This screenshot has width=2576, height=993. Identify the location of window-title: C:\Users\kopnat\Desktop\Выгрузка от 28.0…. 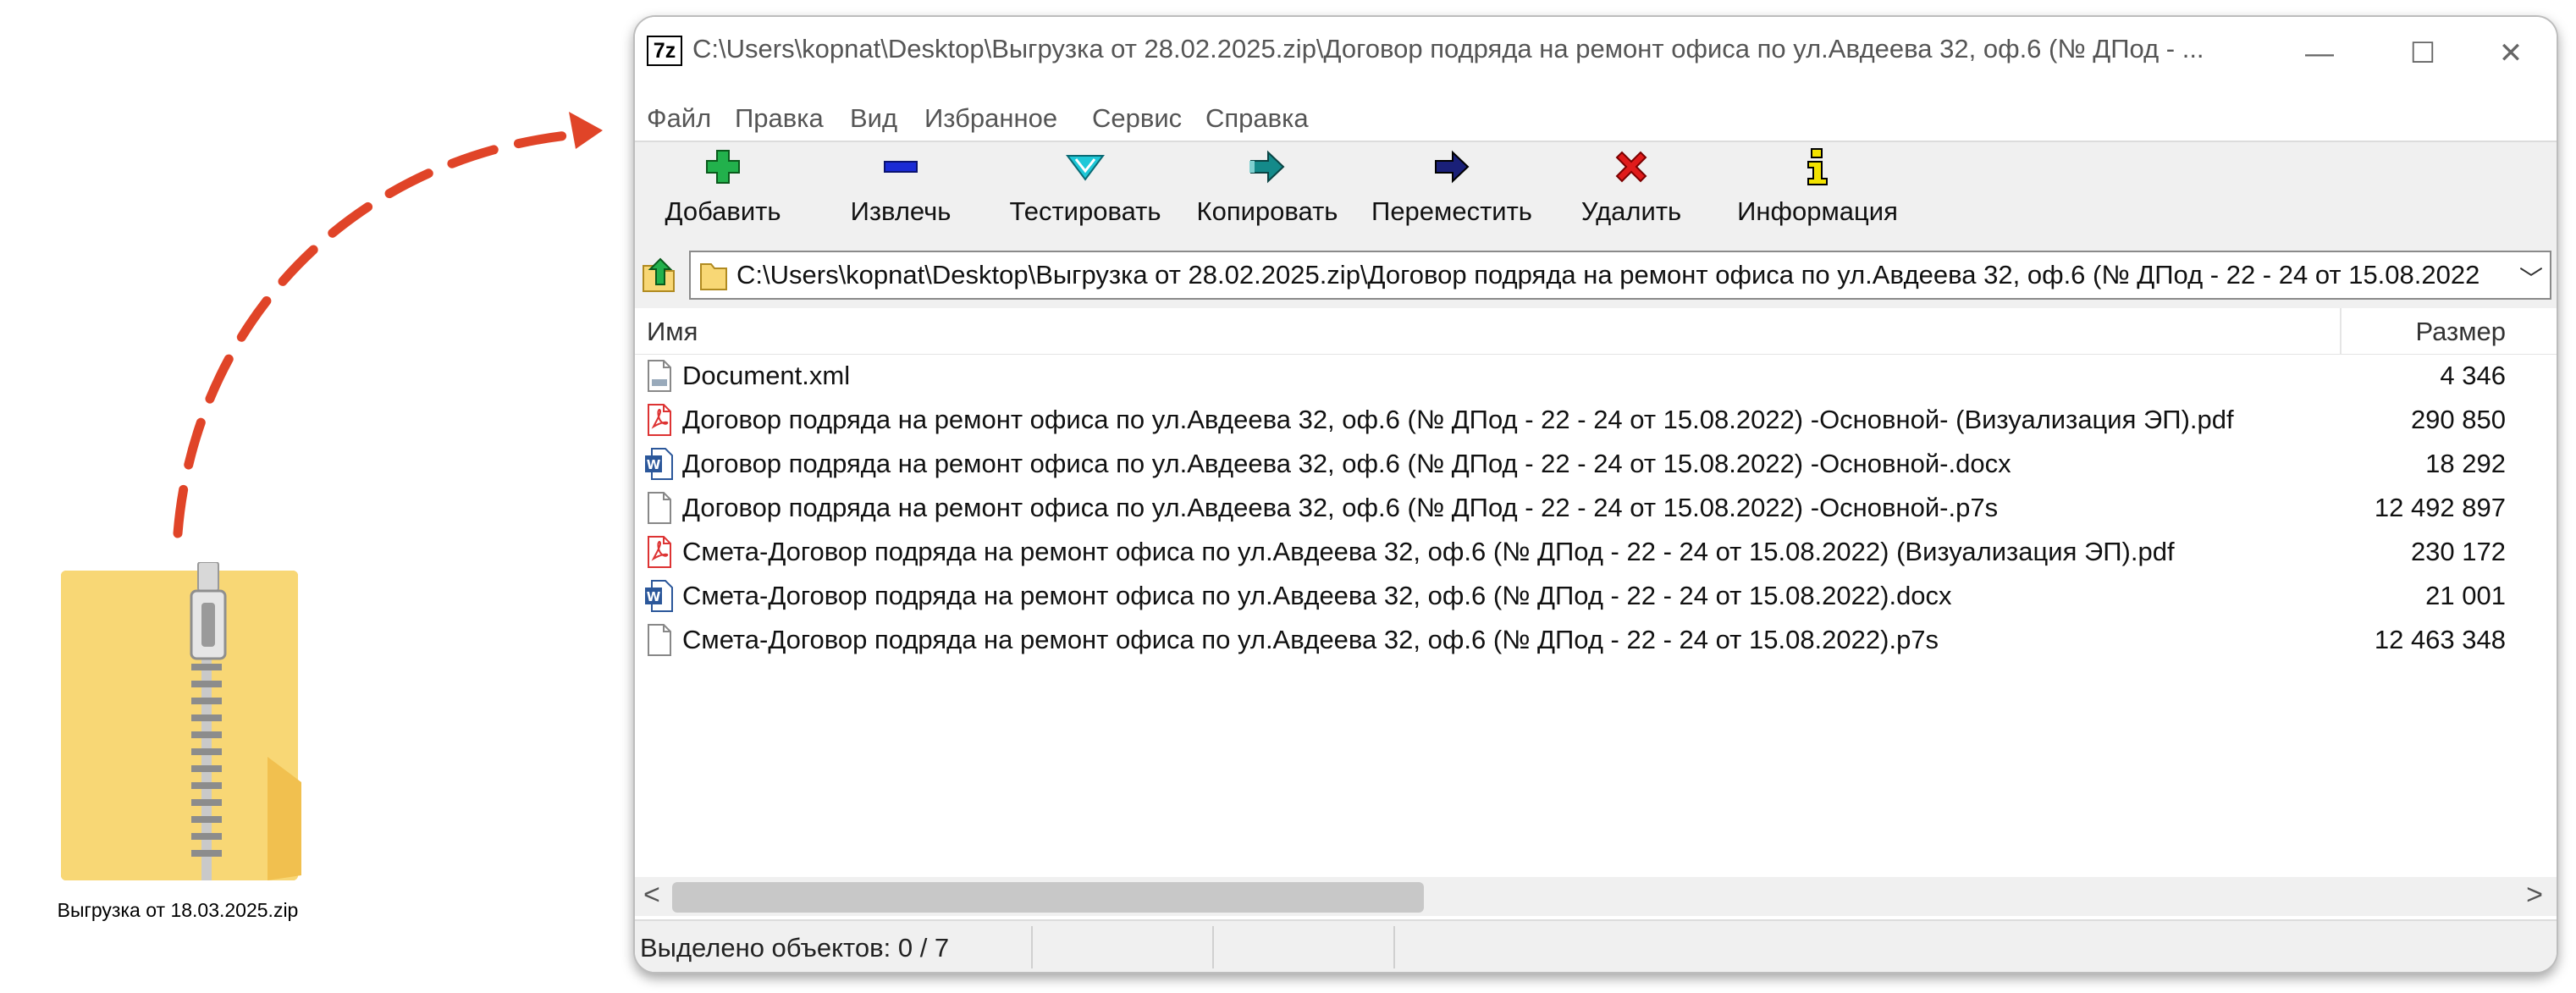
(1448, 48).